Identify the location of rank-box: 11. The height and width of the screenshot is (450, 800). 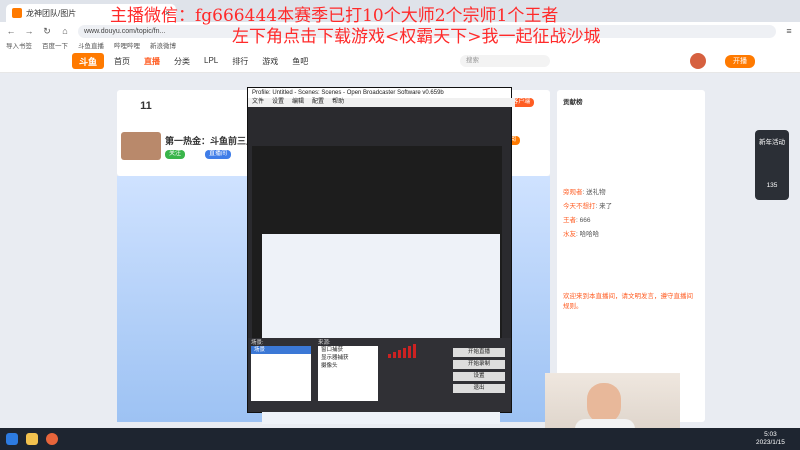
(146, 112).